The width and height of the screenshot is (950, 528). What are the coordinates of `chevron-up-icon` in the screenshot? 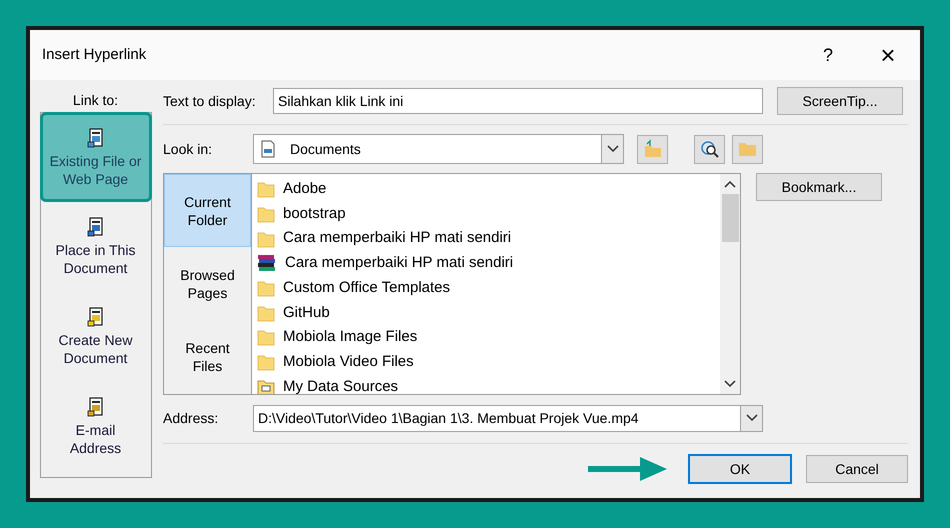 It's located at (730, 184).